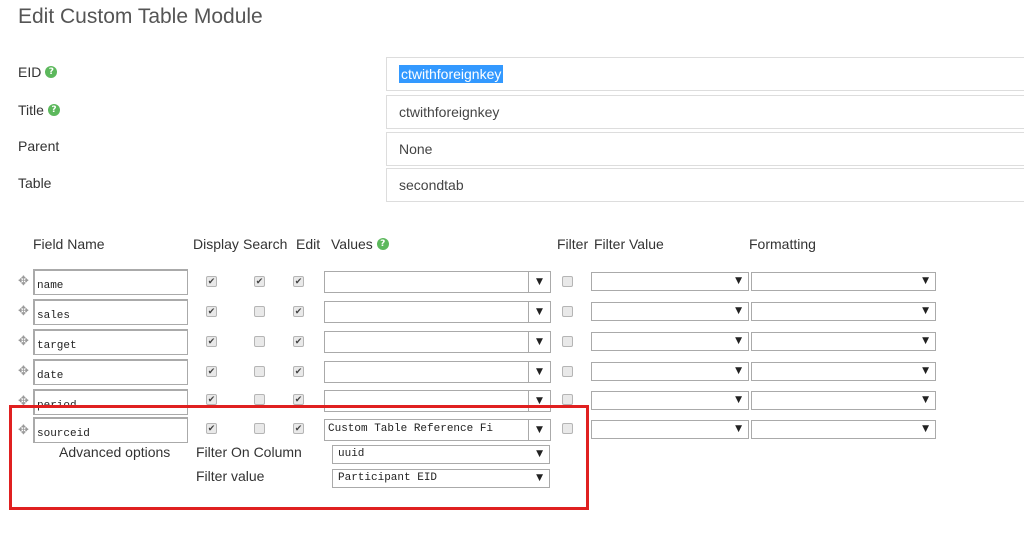 This screenshot has width=1024, height=550. I want to click on search-checkbox: ✔, so click(259, 281).